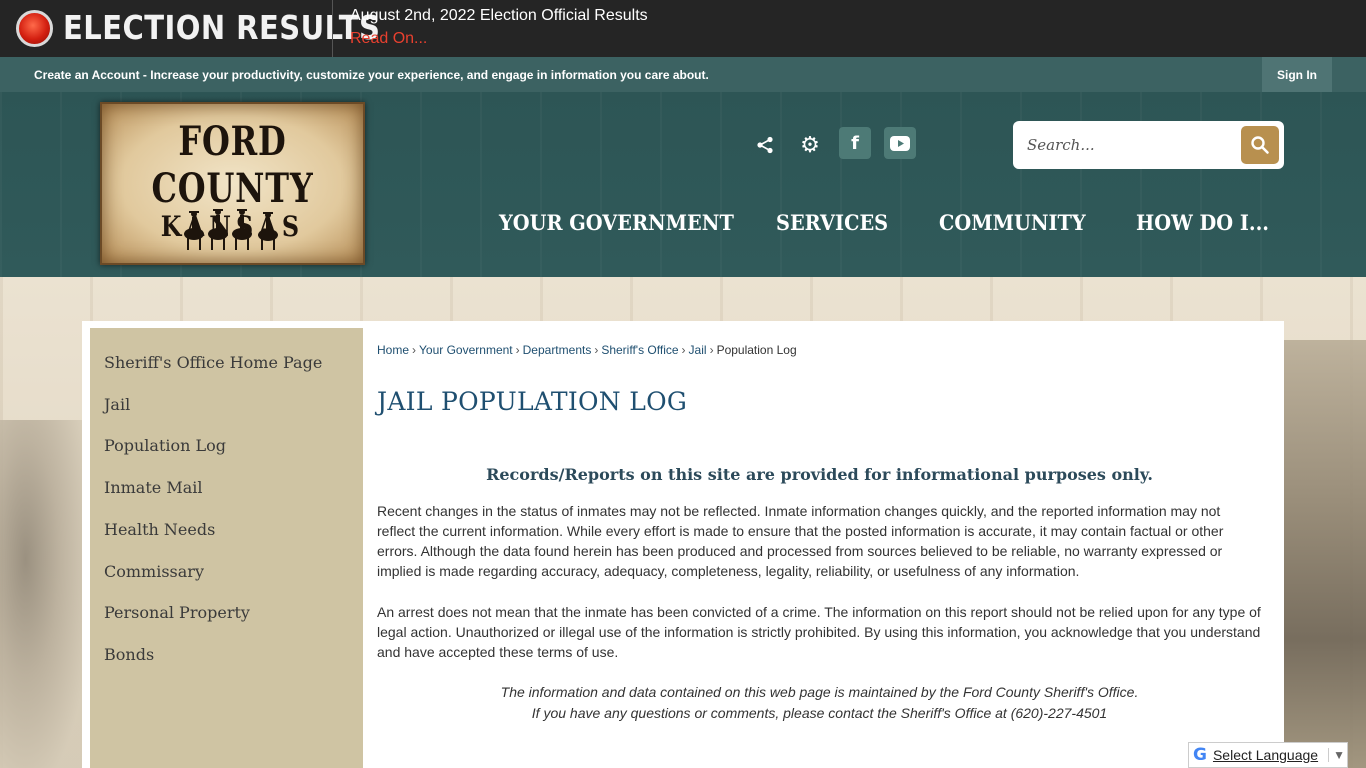 This screenshot has height=768, width=1366. I want to click on alert-indicator-icon, so click(34, 28).